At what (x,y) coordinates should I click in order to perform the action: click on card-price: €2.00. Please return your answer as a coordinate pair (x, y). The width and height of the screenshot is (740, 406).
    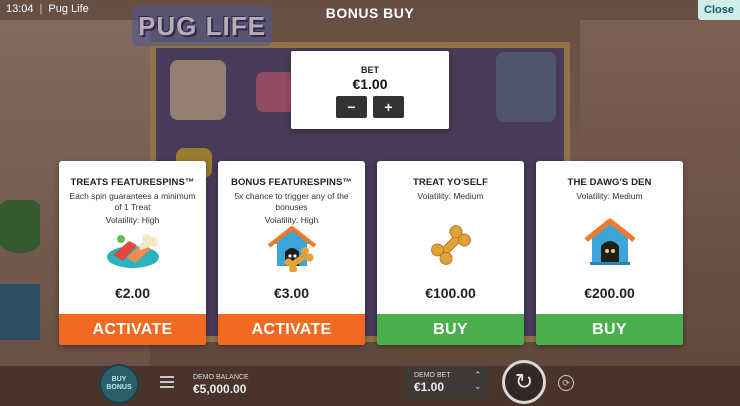
    Looking at the image, I should click on (132, 293).